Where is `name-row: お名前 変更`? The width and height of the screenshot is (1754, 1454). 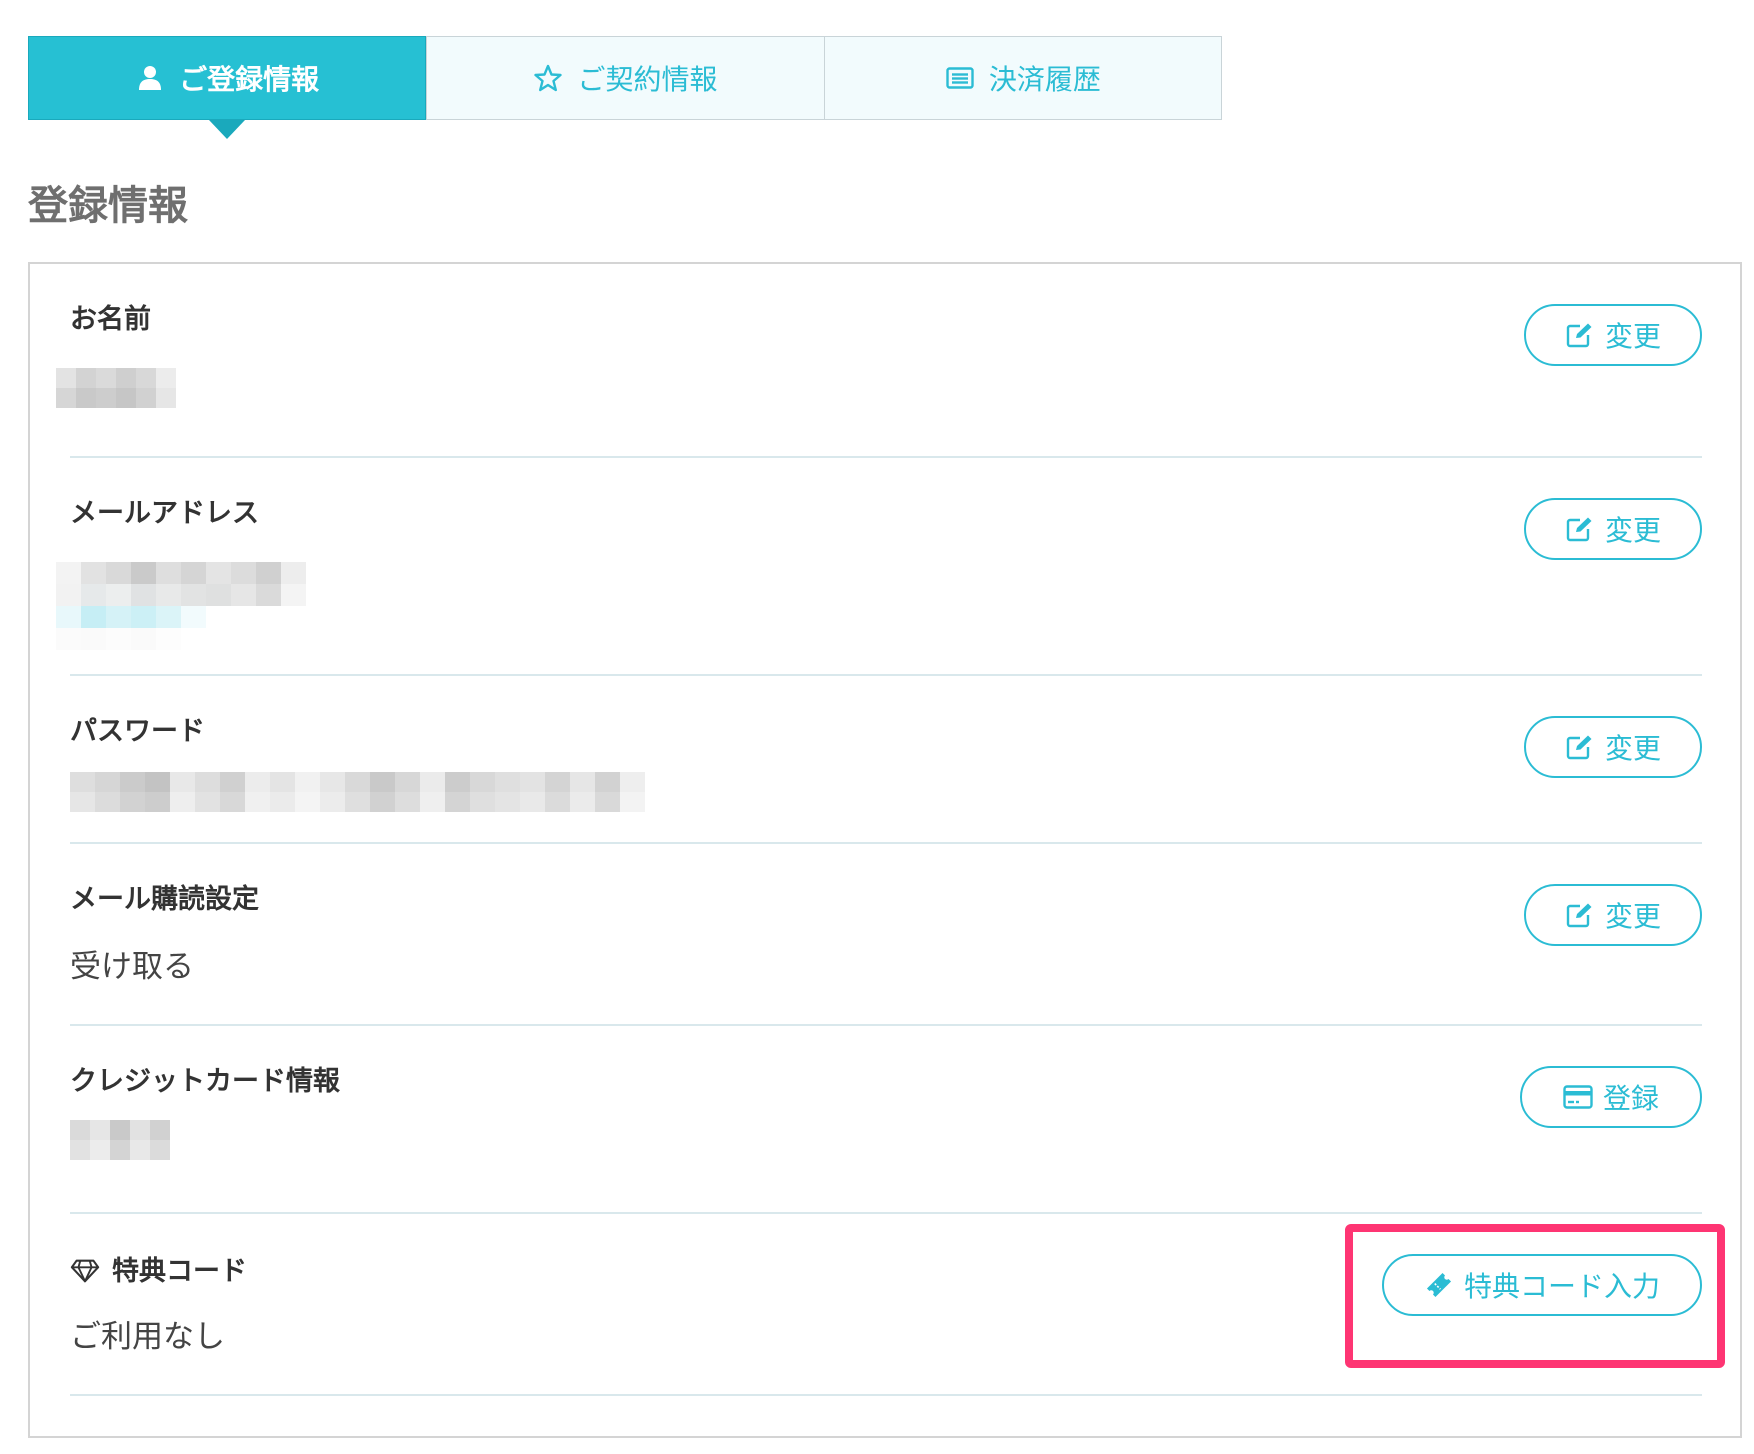
name-row: お名前 変更 is located at coordinates (879, 361).